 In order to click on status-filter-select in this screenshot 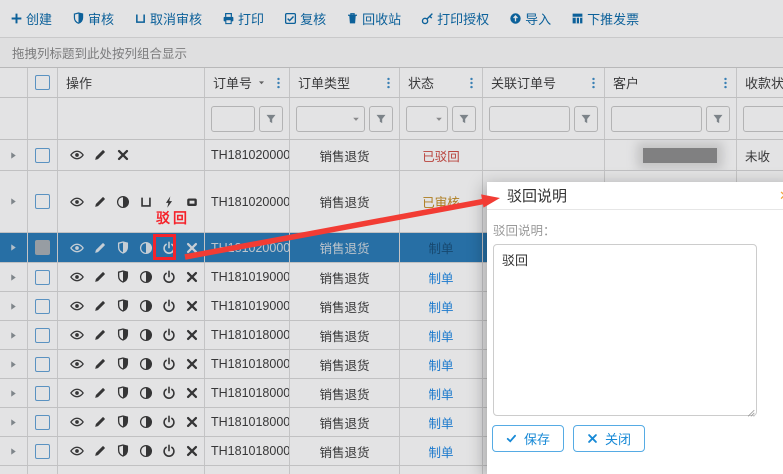, I will do `click(427, 118)`.